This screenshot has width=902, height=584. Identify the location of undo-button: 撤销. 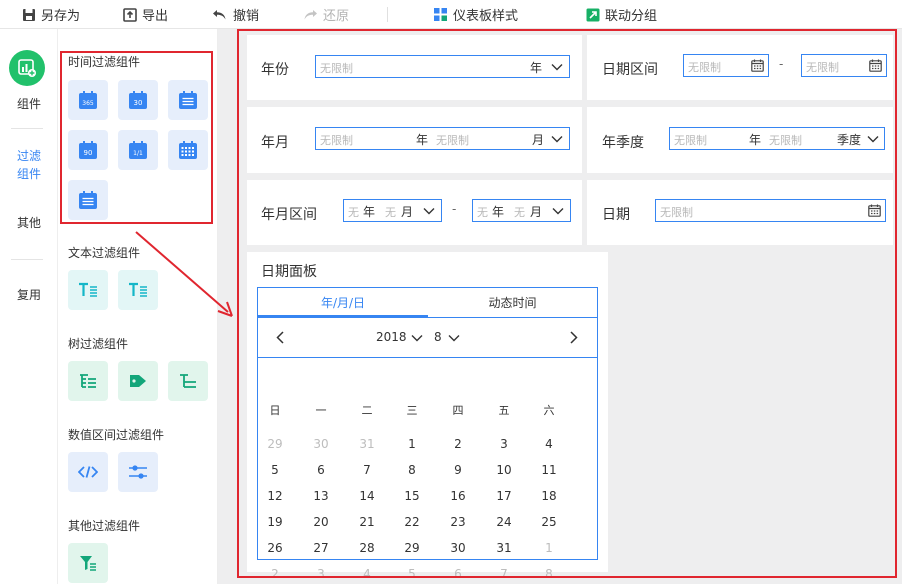
(235, 14).